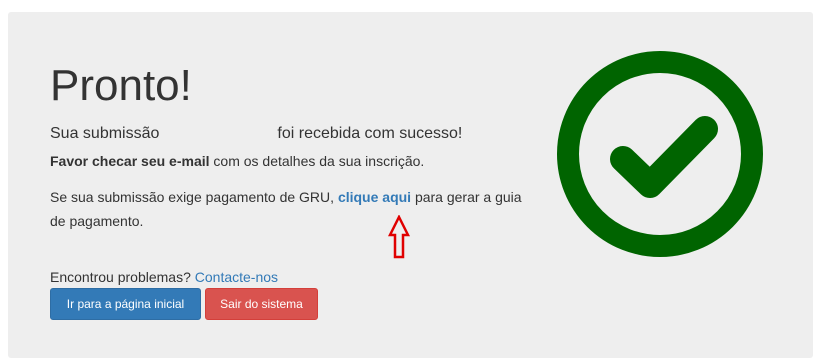 The height and width of the screenshot is (358, 813). What do you see at coordinates (374, 197) in the screenshot?
I see `gru-payment-link: clique aqui` at bounding box center [374, 197].